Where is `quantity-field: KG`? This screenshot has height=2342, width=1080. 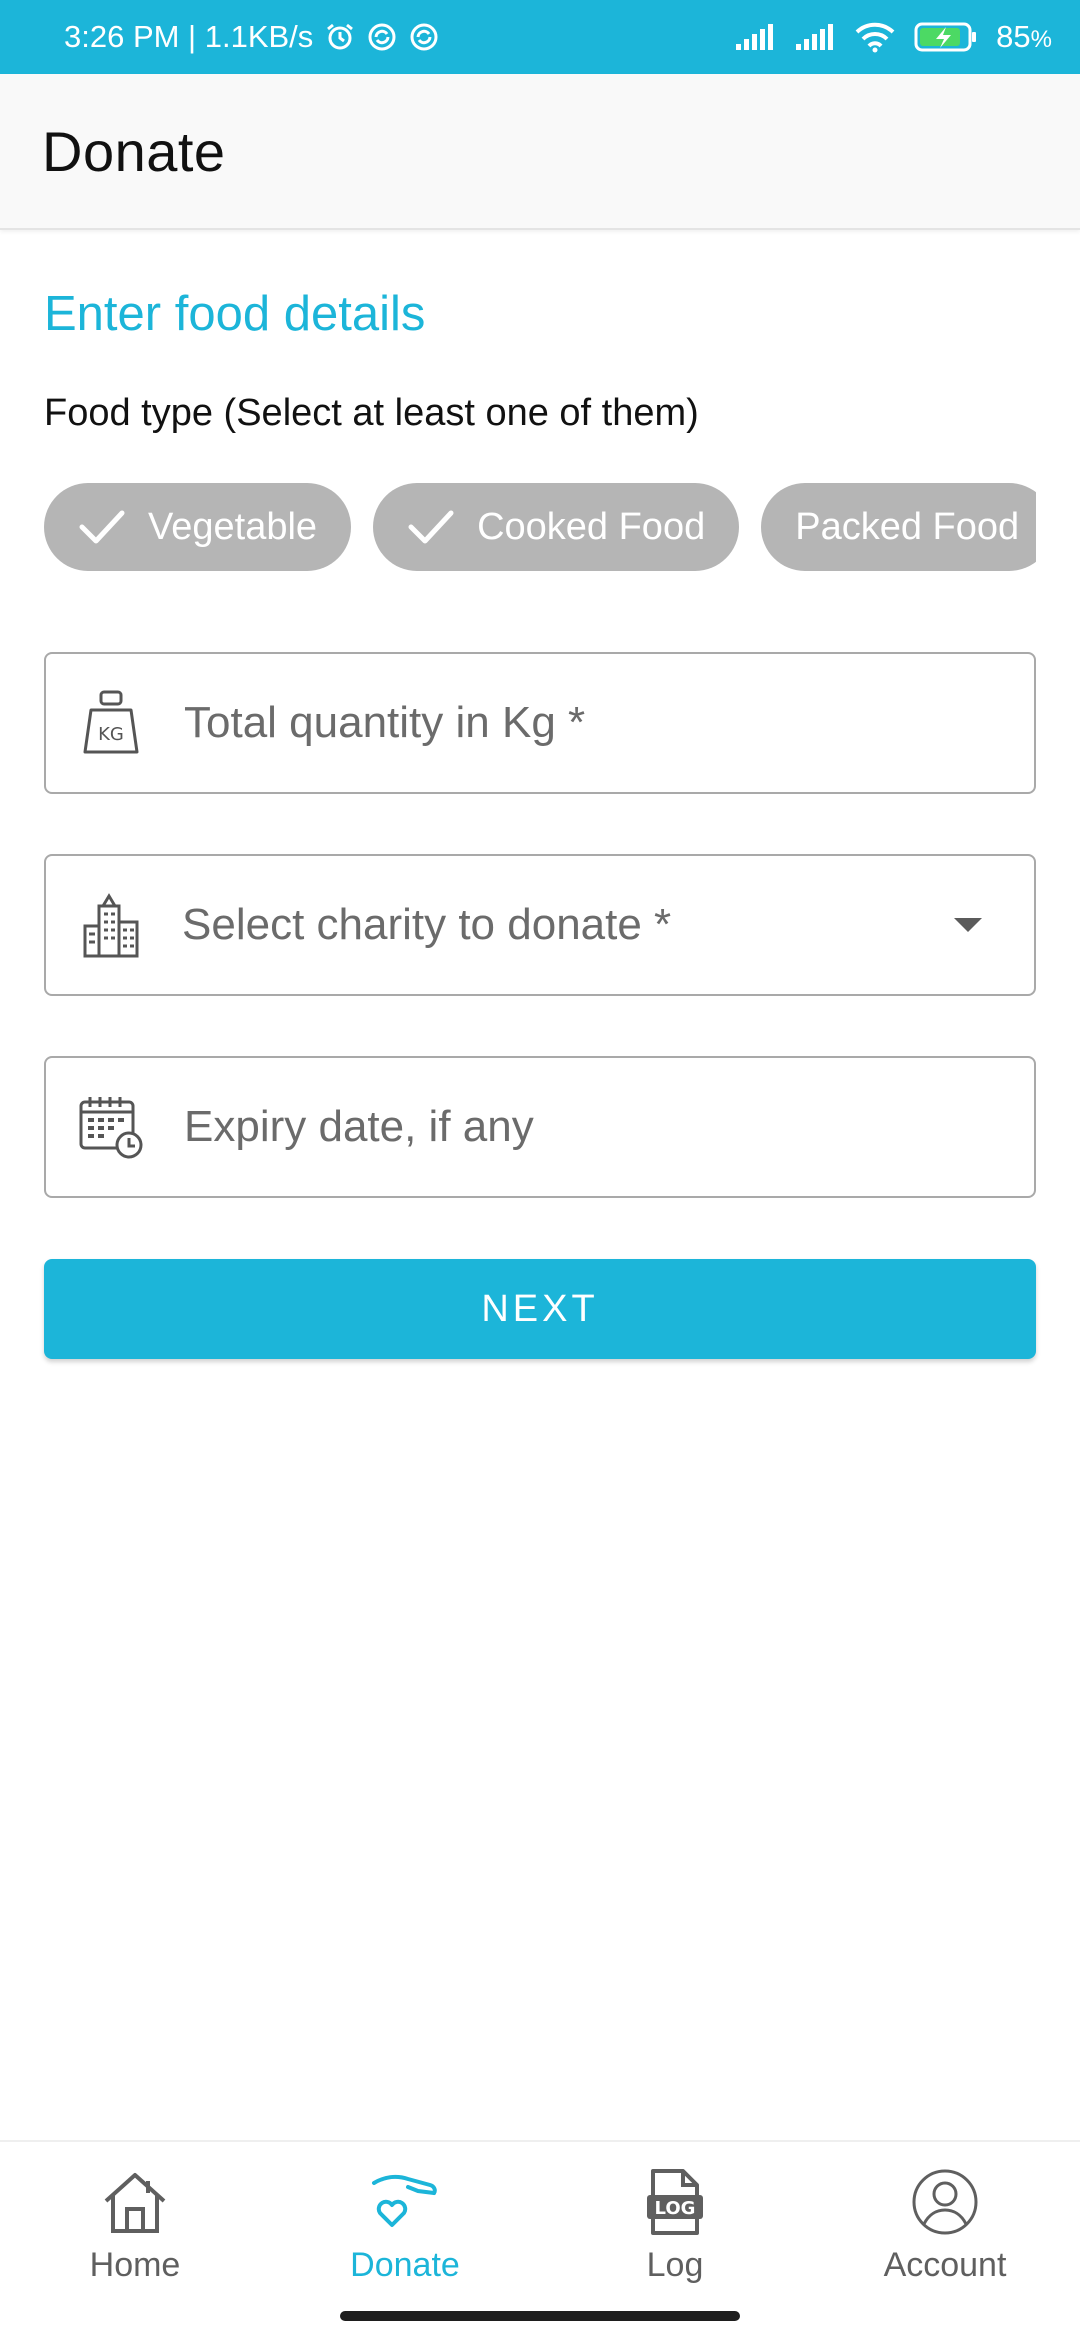 quantity-field: KG is located at coordinates (540, 723).